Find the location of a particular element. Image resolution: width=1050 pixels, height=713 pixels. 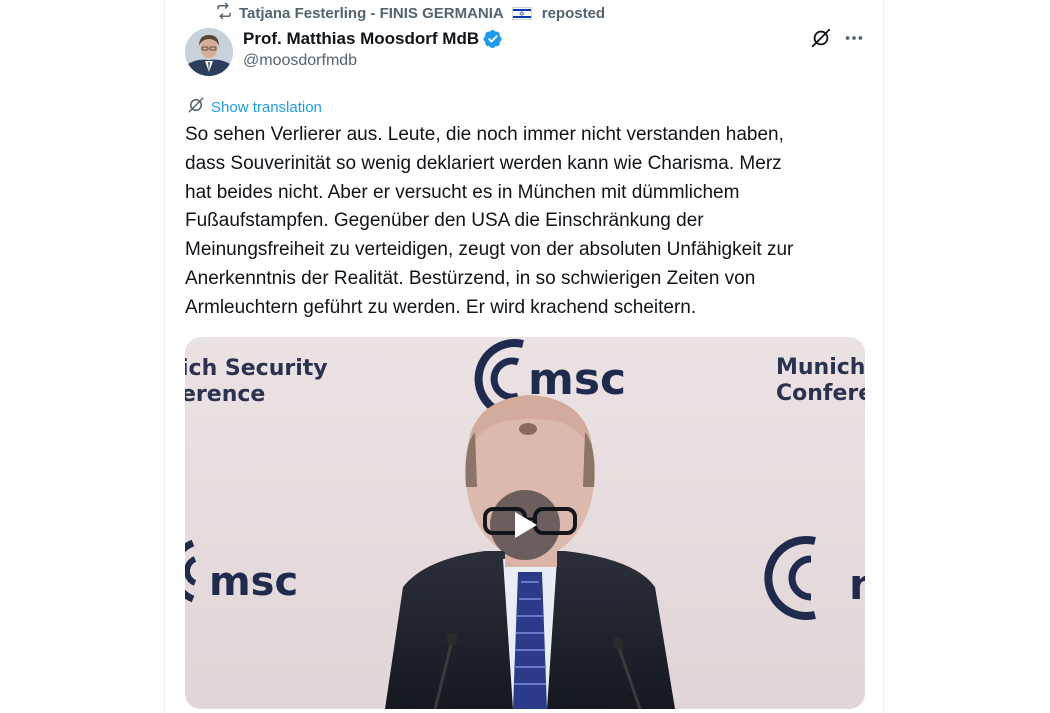

play-triangle is located at coordinates (526, 525).